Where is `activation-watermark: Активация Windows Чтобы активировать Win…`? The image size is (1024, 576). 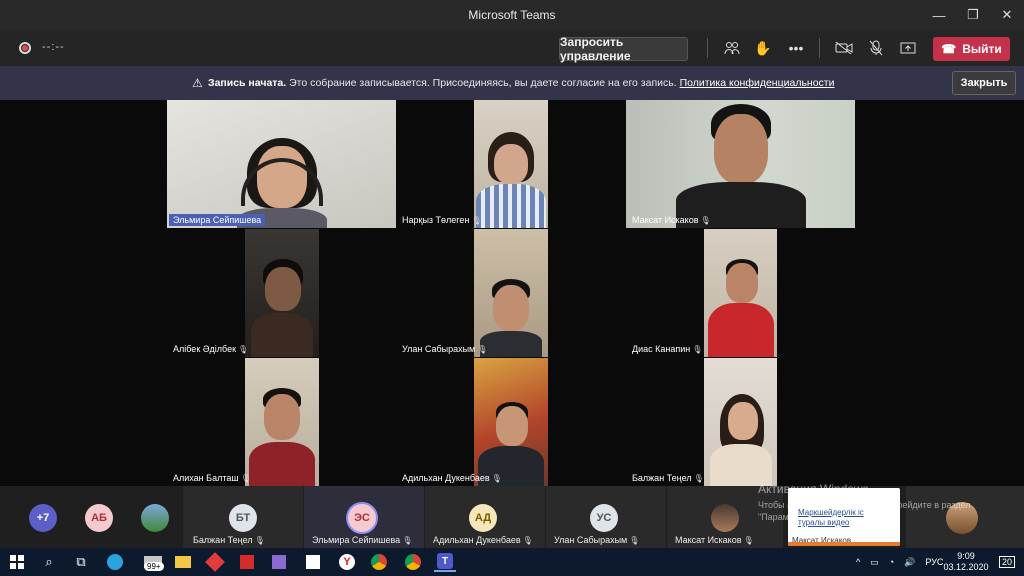
activation-watermark: Активация Windows Чтобы активировать Win… is located at coordinates (864, 502).